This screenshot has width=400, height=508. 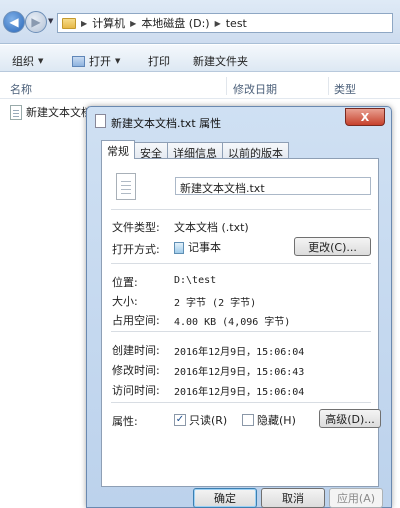 I want to click on close-icon: X, so click(x=365, y=117).